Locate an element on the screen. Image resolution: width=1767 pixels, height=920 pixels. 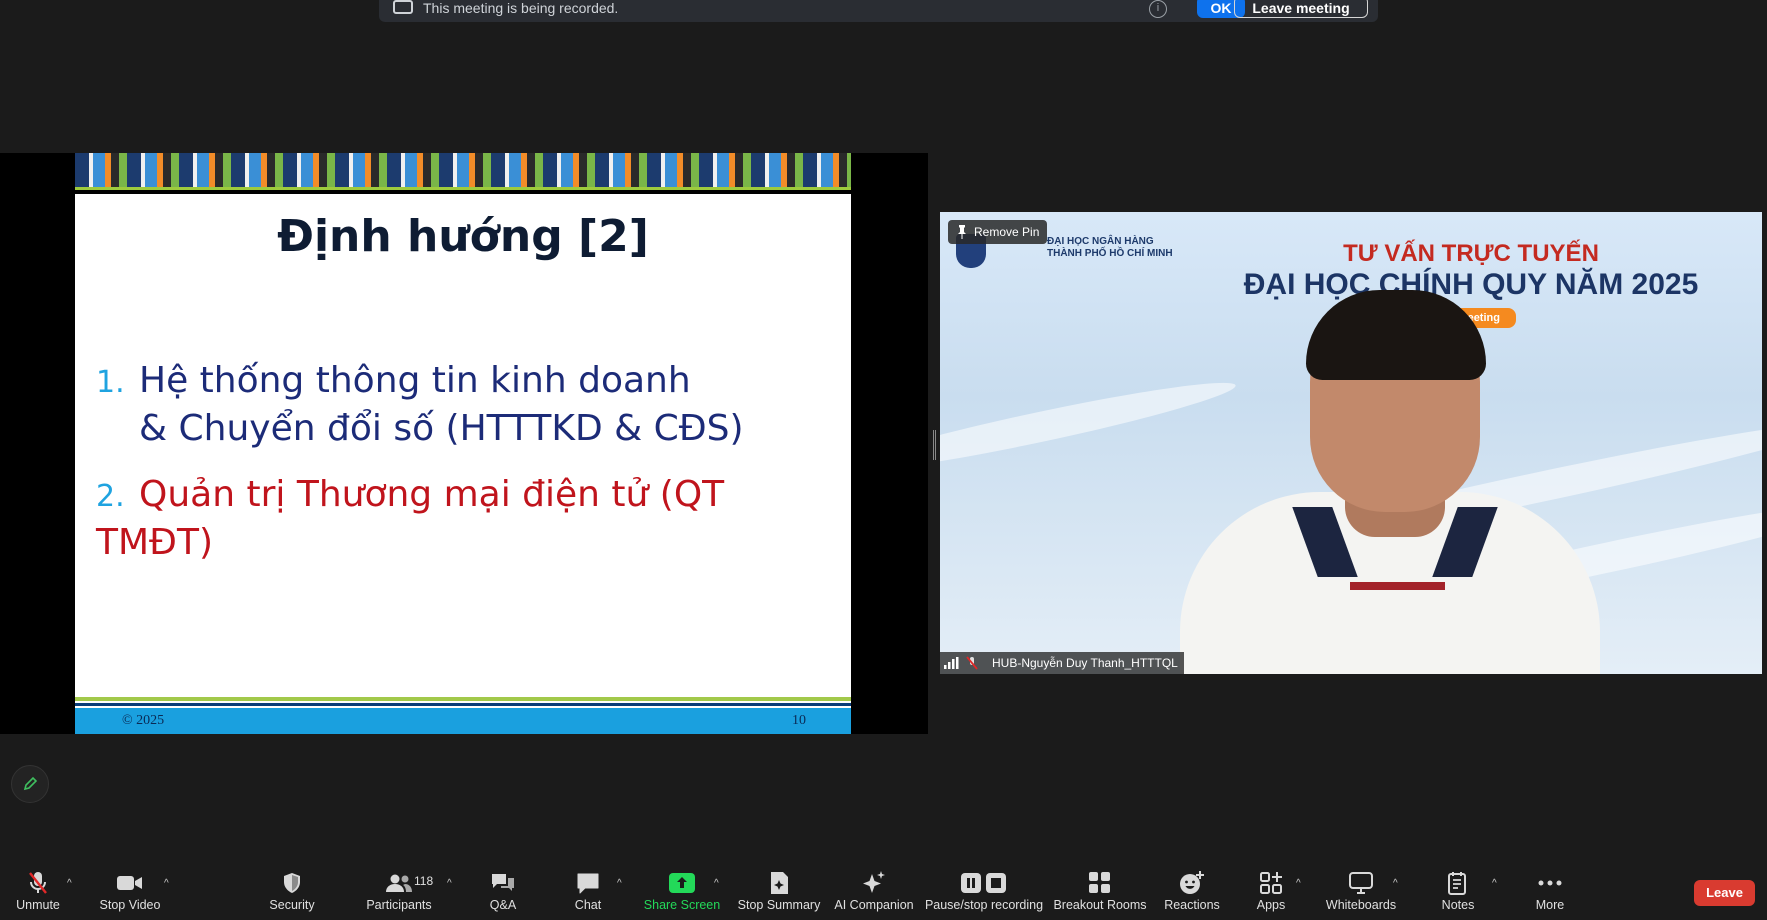
leave-button: Leave is located at coordinates (1724, 893).